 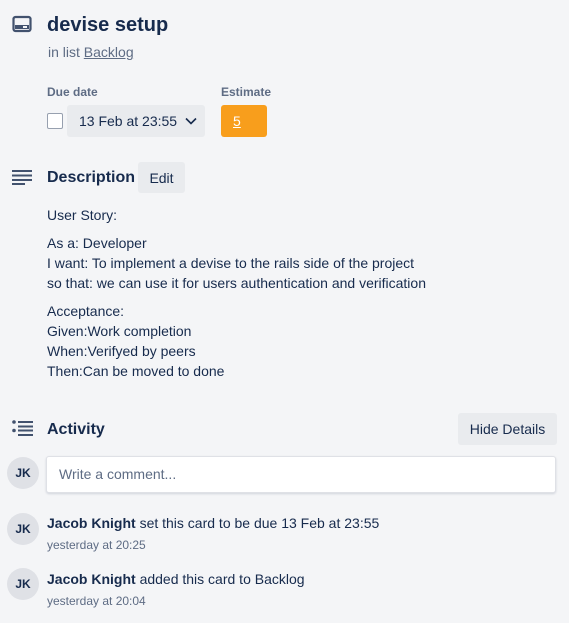 What do you see at coordinates (246, 92) in the screenshot?
I see `estimate-label: Estimate` at bounding box center [246, 92].